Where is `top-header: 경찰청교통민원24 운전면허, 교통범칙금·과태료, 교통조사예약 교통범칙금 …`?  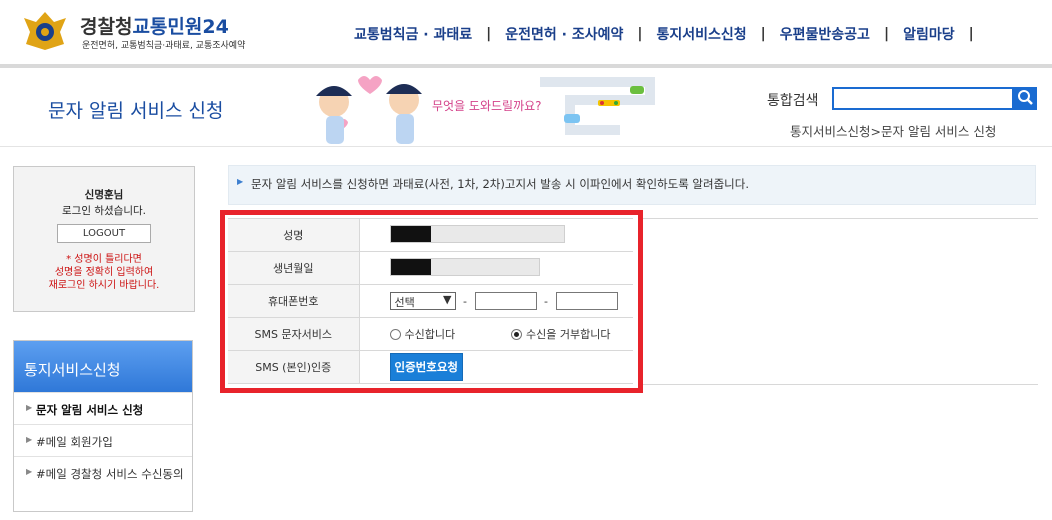
top-header: 경찰청교통민원24 운전면허, 교통범칙금·과태료, 교통조사예약 교통범칙금 … is located at coordinates (526, 34).